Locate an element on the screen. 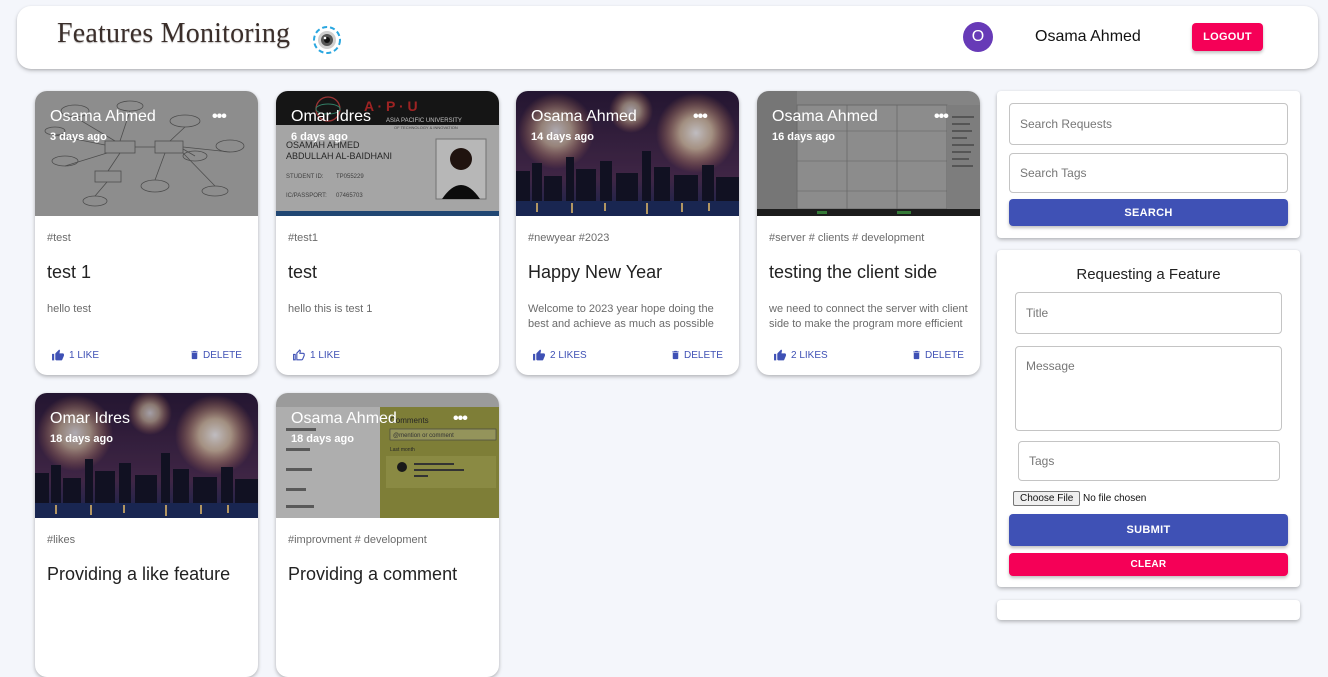 The height and width of the screenshot is (677, 1328). post-title: Providing a comment is located at coordinates (373, 574).